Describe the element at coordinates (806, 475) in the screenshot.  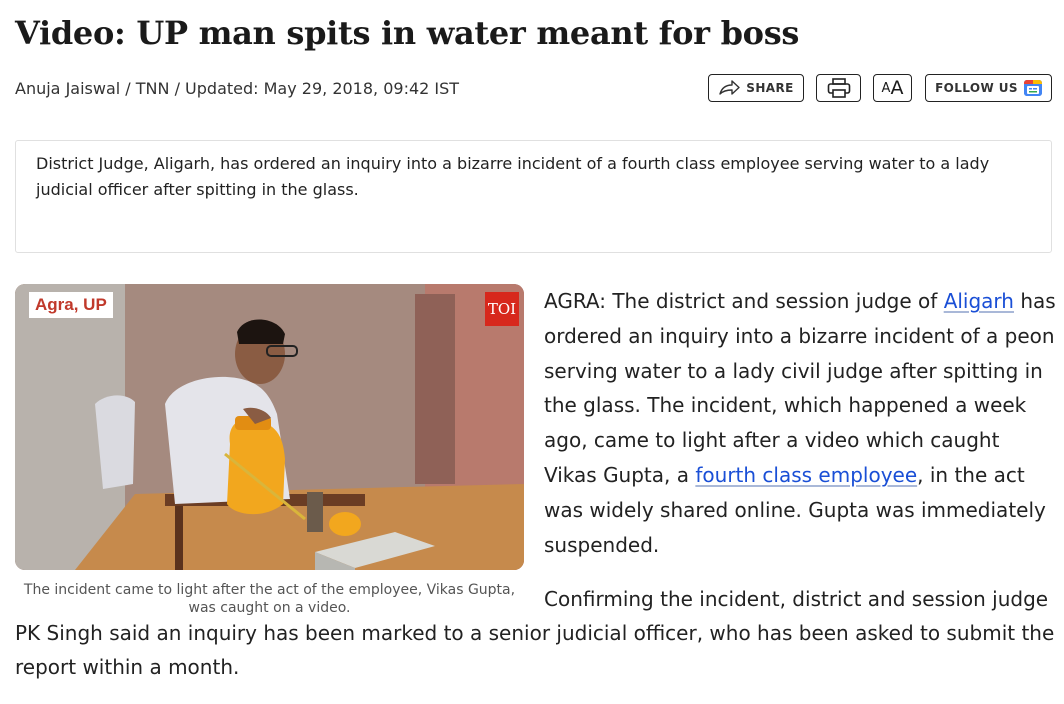
I see `link-fourth-class-employee: fourth class employee` at that location.